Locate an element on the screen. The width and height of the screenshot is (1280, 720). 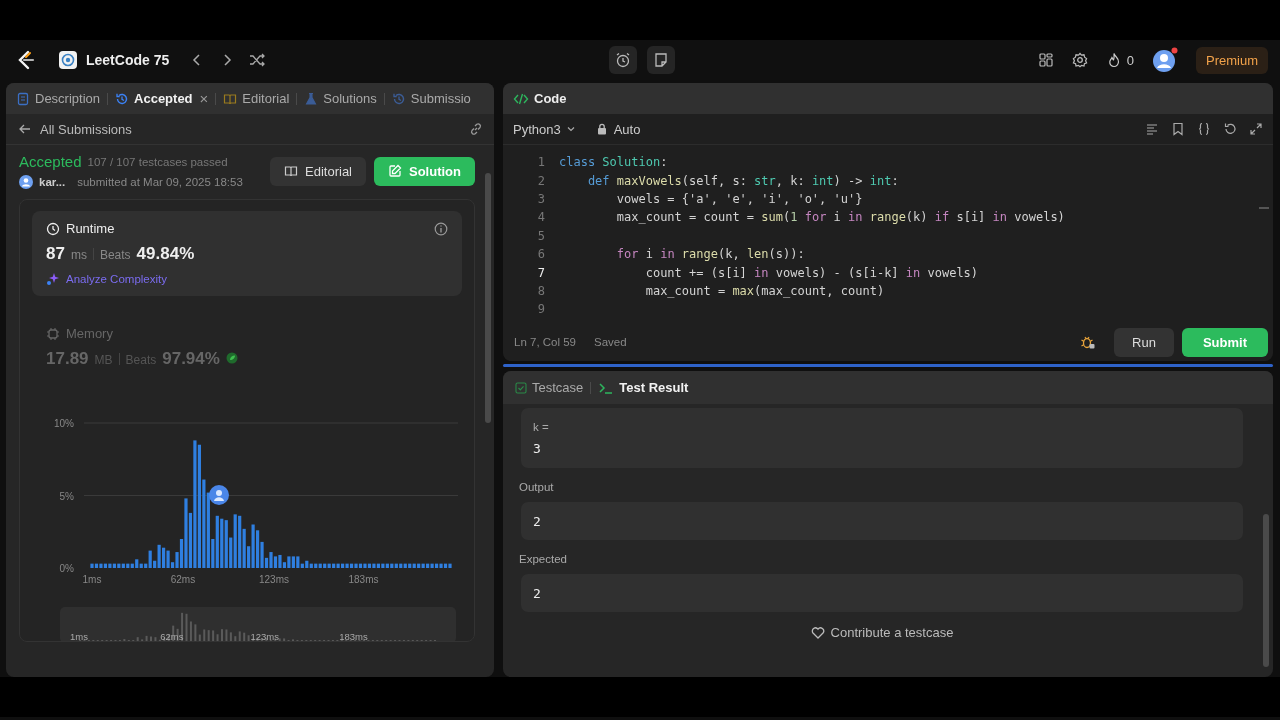
layout-icon is located at coordinates (1045, 60).